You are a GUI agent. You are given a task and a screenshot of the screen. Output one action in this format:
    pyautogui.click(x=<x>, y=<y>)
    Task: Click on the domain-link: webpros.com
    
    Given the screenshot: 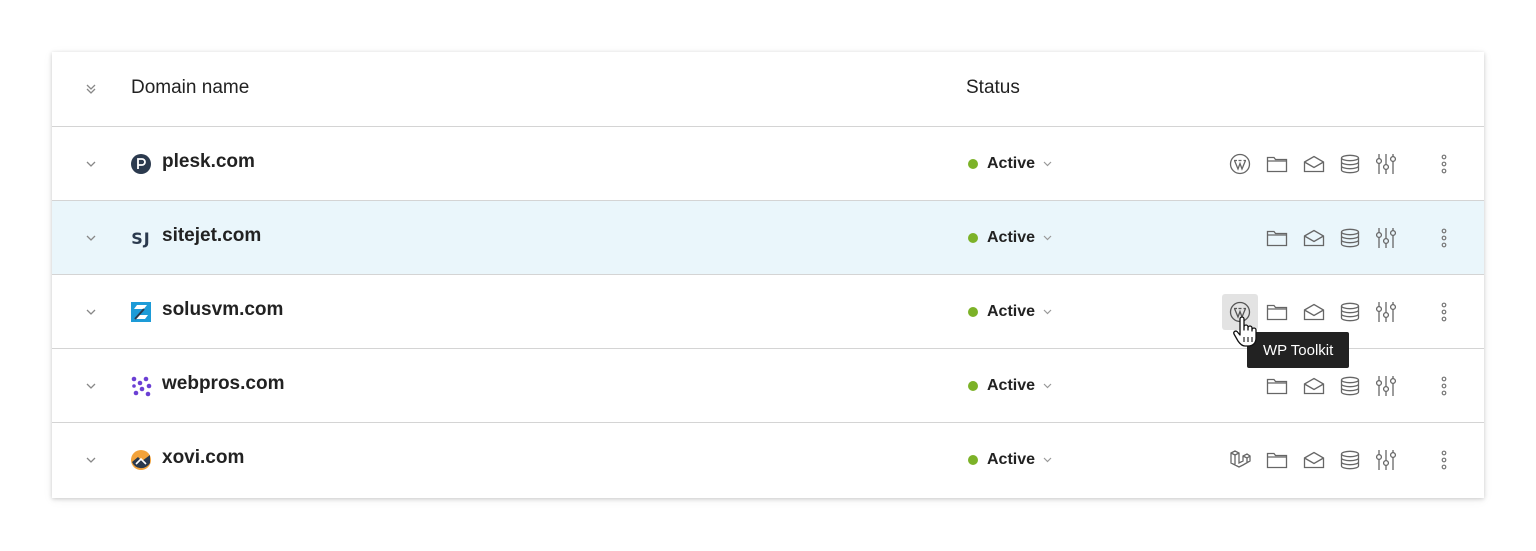 What is the action you would take?
    pyautogui.click(x=223, y=384)
    